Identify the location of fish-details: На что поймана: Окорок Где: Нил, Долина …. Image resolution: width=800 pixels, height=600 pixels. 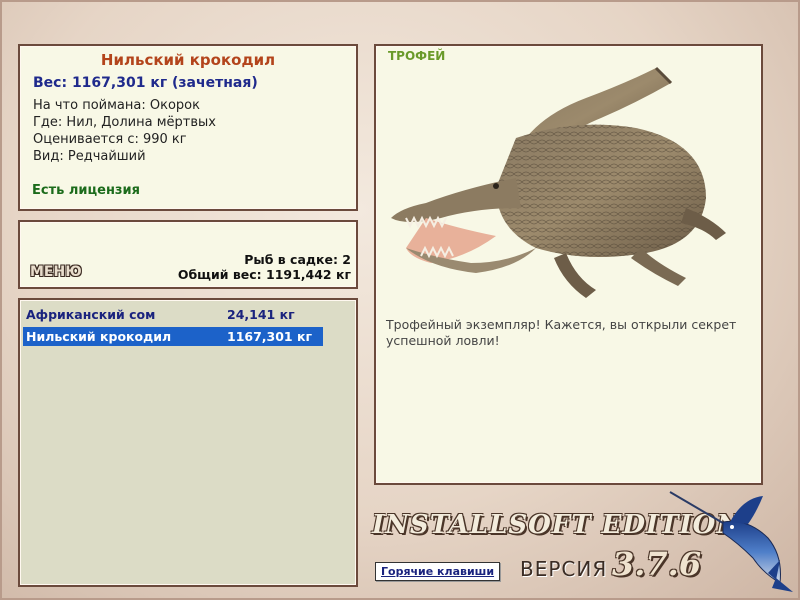
(188, 131).